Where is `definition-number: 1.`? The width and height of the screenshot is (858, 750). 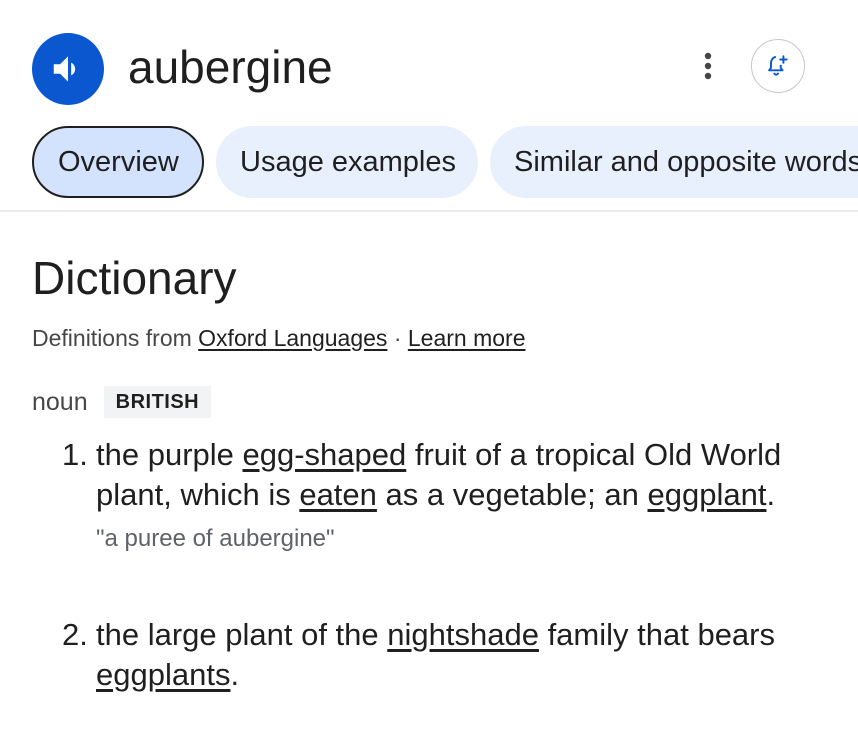 definition-number: 1. is located at coordinates (75, 454).